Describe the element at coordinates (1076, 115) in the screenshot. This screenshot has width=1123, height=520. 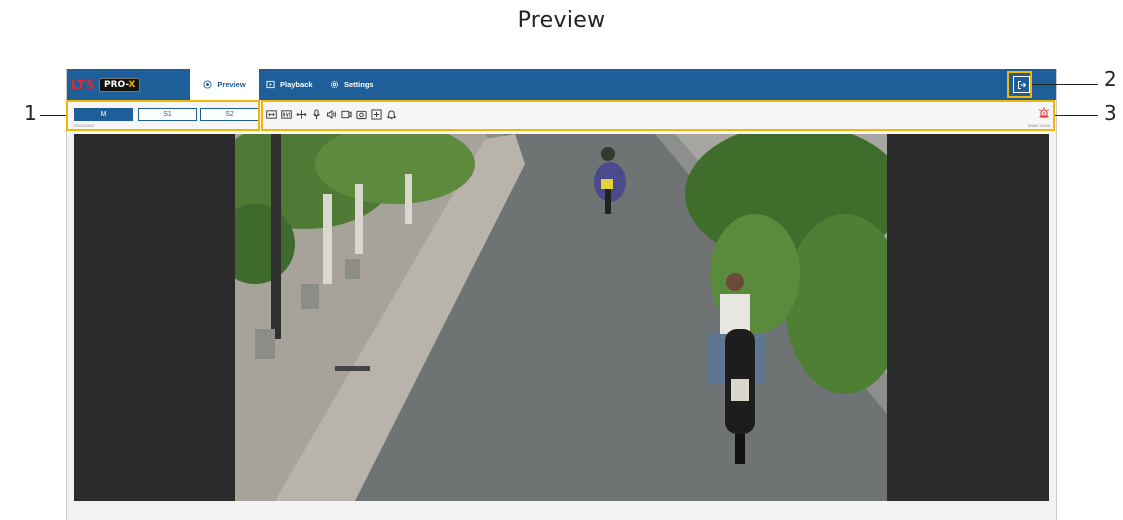
I see `callout-3-leader-line` at that location.